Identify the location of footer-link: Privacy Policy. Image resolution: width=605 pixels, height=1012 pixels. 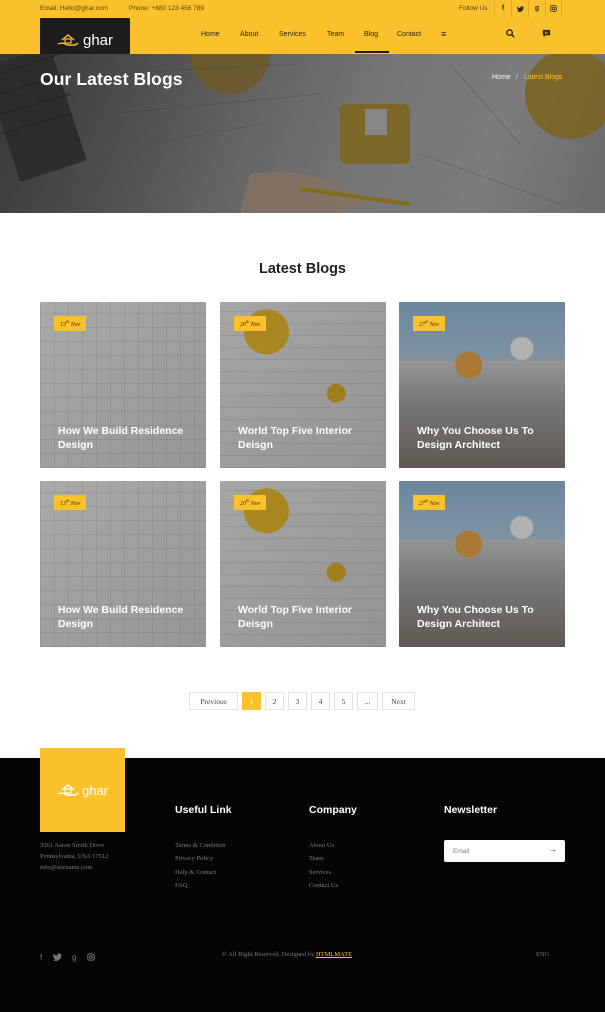
(194, 858).